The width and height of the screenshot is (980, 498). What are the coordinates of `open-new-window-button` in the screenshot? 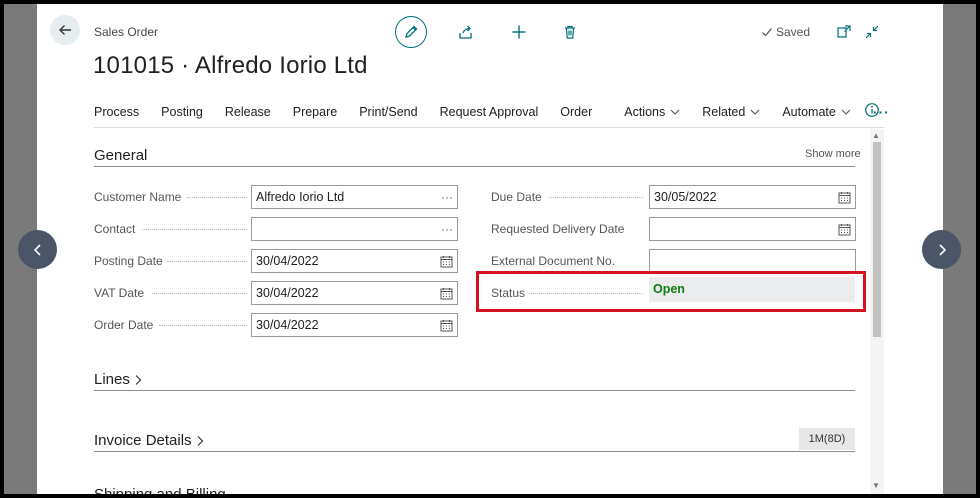 It's located at (844, 32).